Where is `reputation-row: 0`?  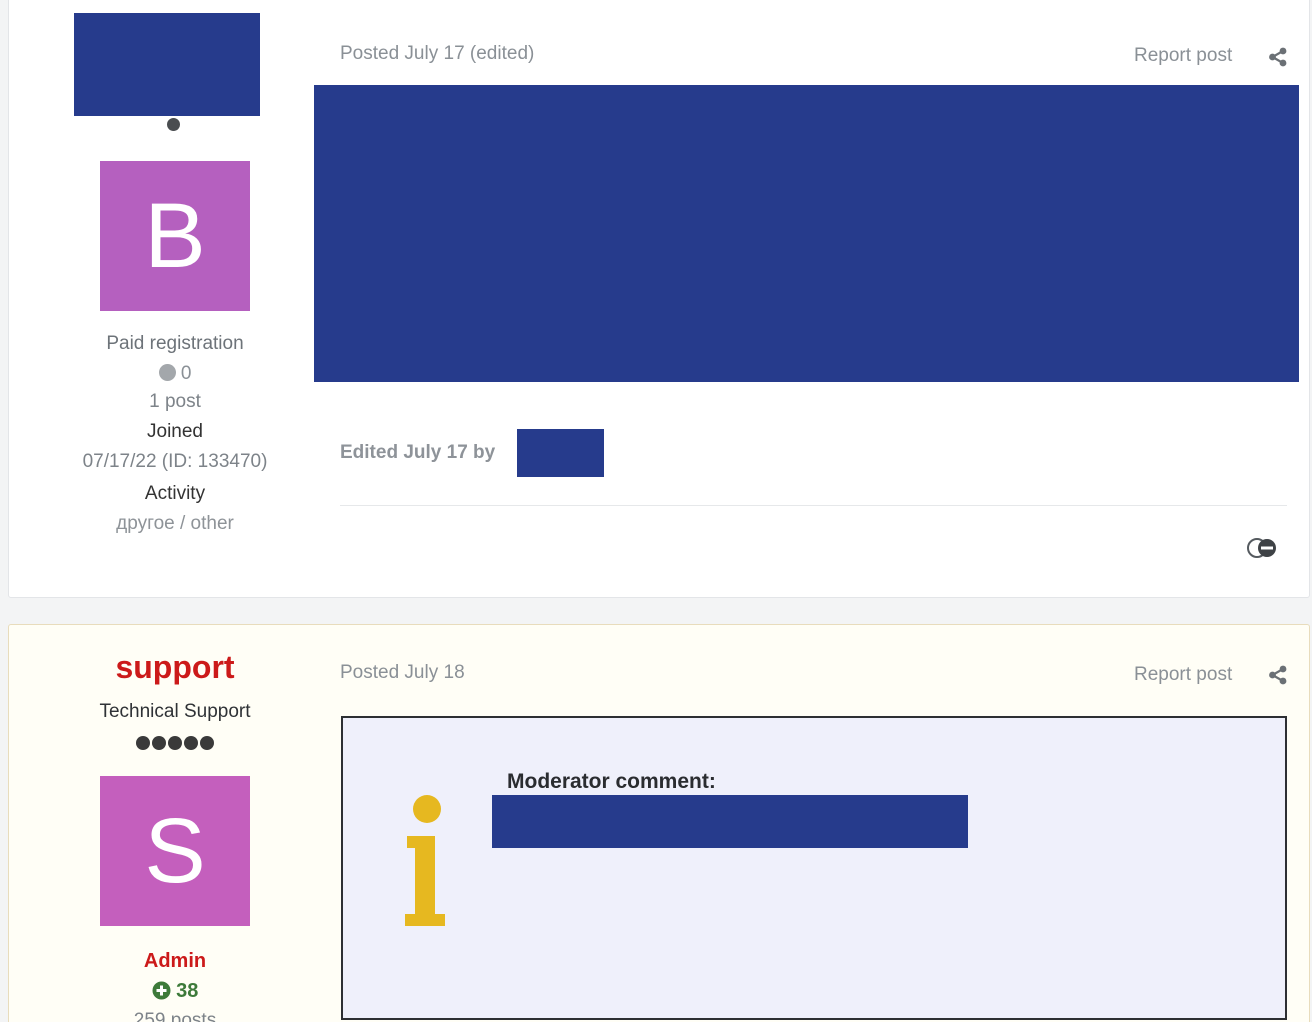
reputation-row: 0 is located at coordinates (175, 374).